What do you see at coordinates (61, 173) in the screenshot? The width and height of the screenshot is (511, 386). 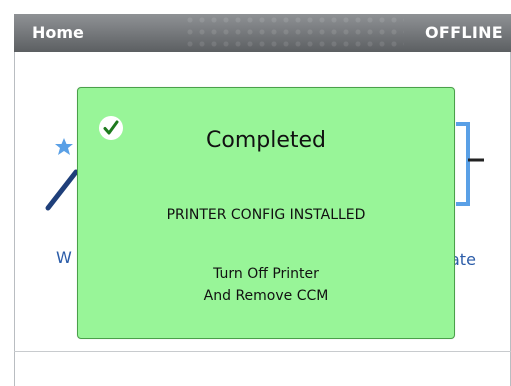 I see `wand-icon` at bounding box center [61, 173].